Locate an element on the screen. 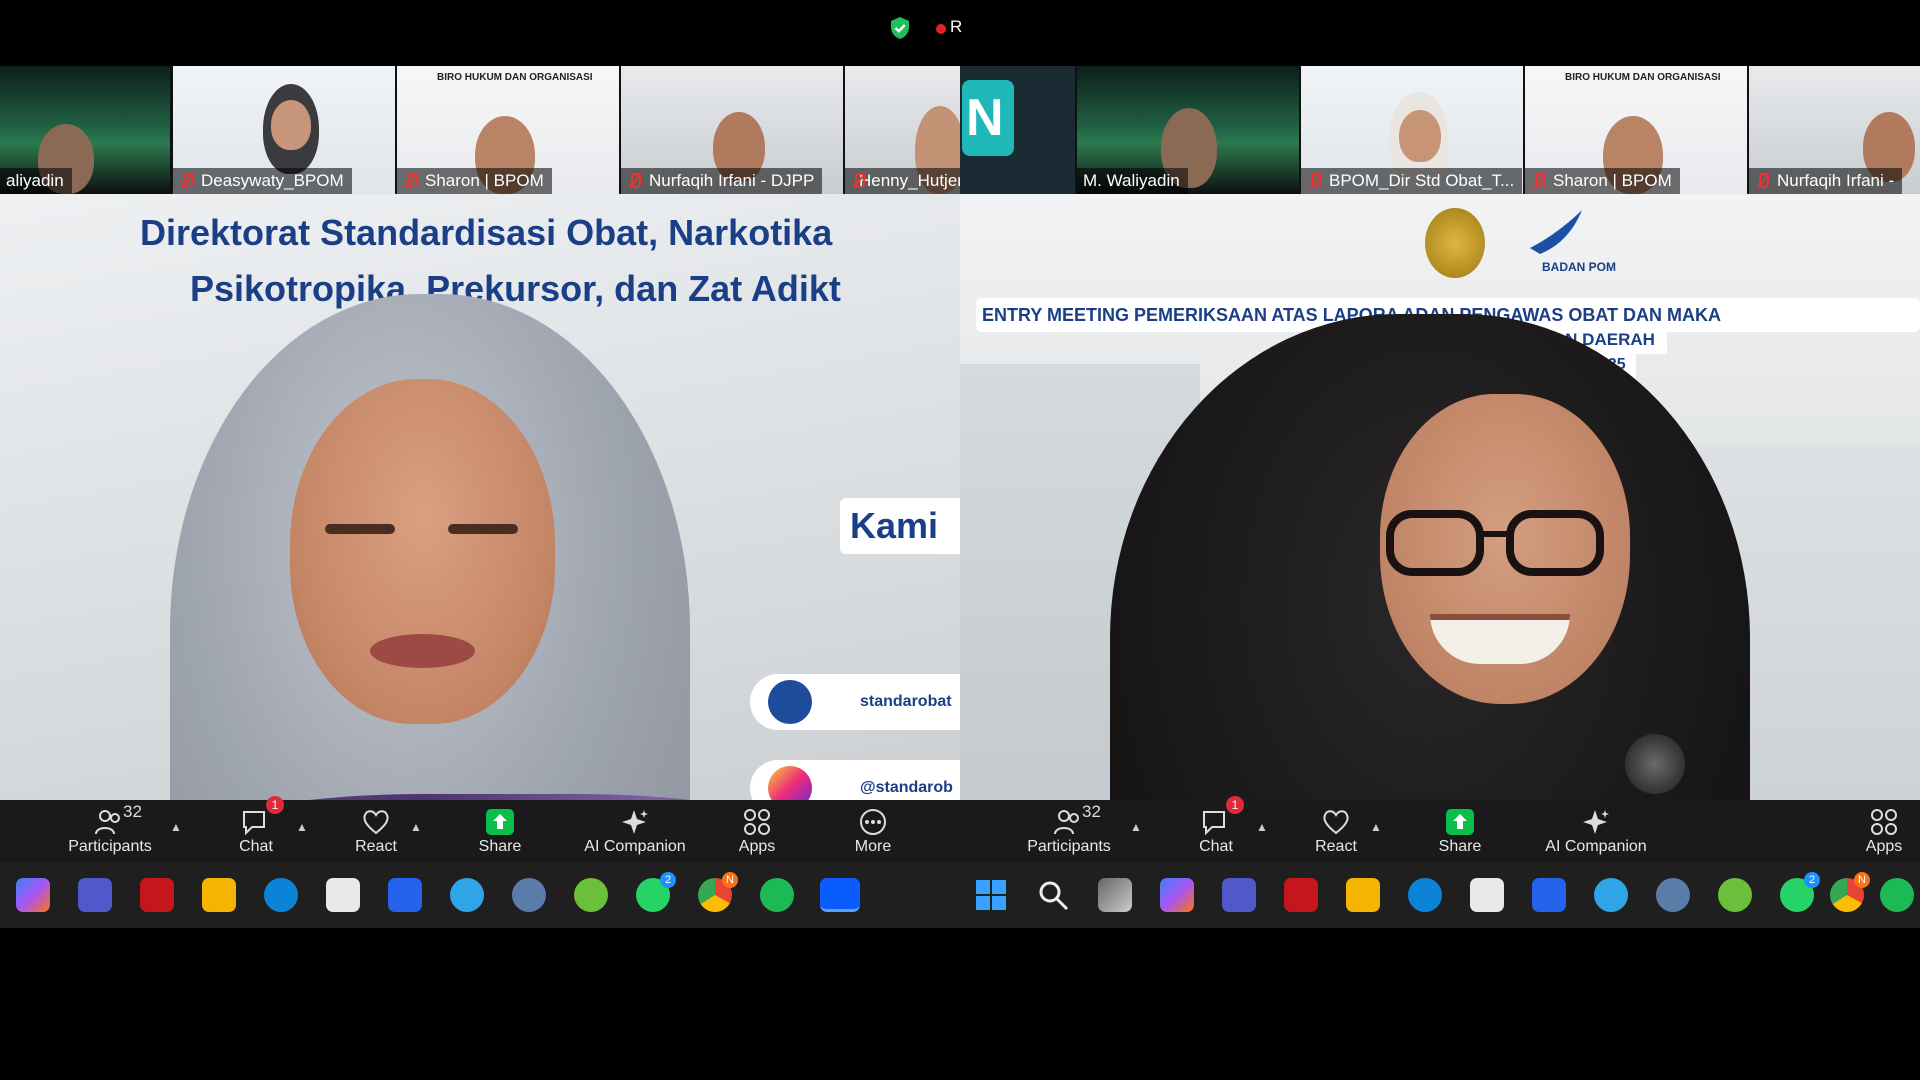 The width and height of the screenshot is (1920, 1080). participant-name: M. Waliyadin is located at coordinates (1132, 181).